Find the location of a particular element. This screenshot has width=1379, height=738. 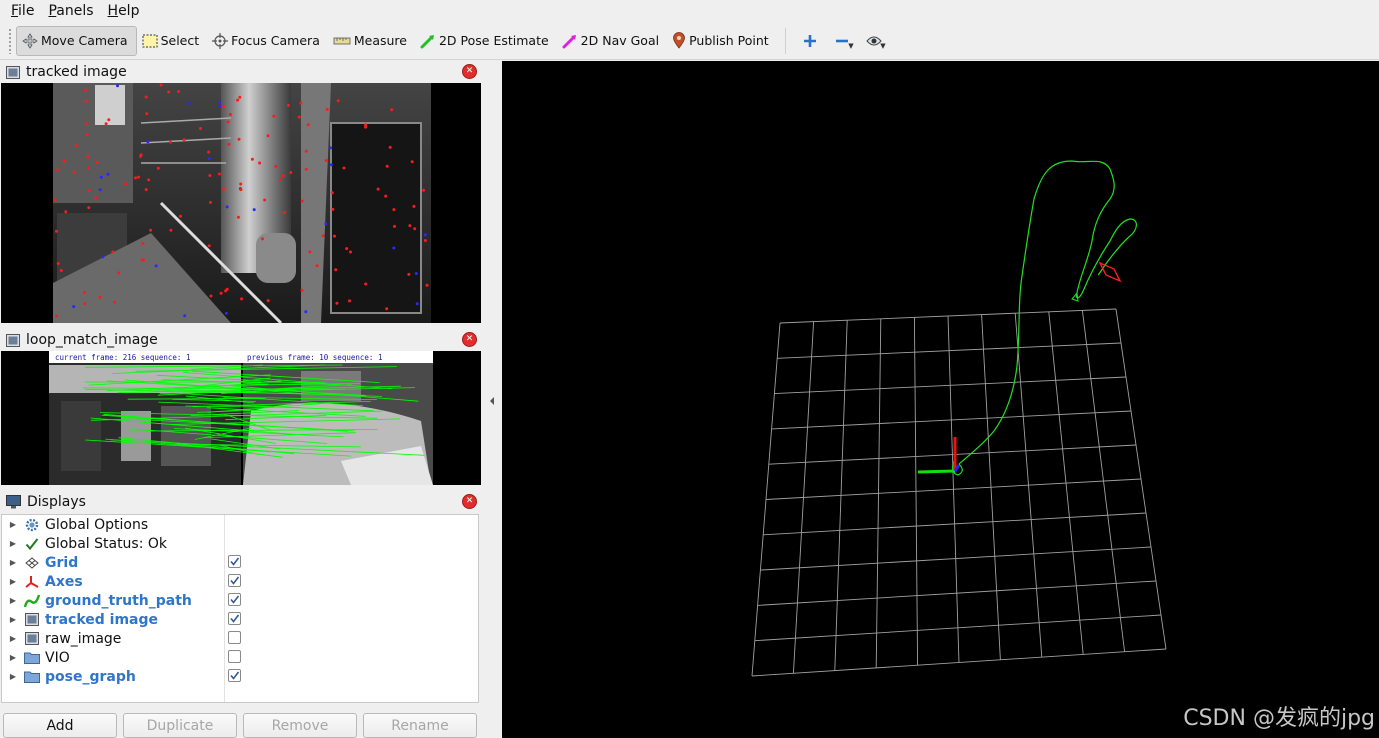

raw-image-checkbox is located at coordinates (234, 637).